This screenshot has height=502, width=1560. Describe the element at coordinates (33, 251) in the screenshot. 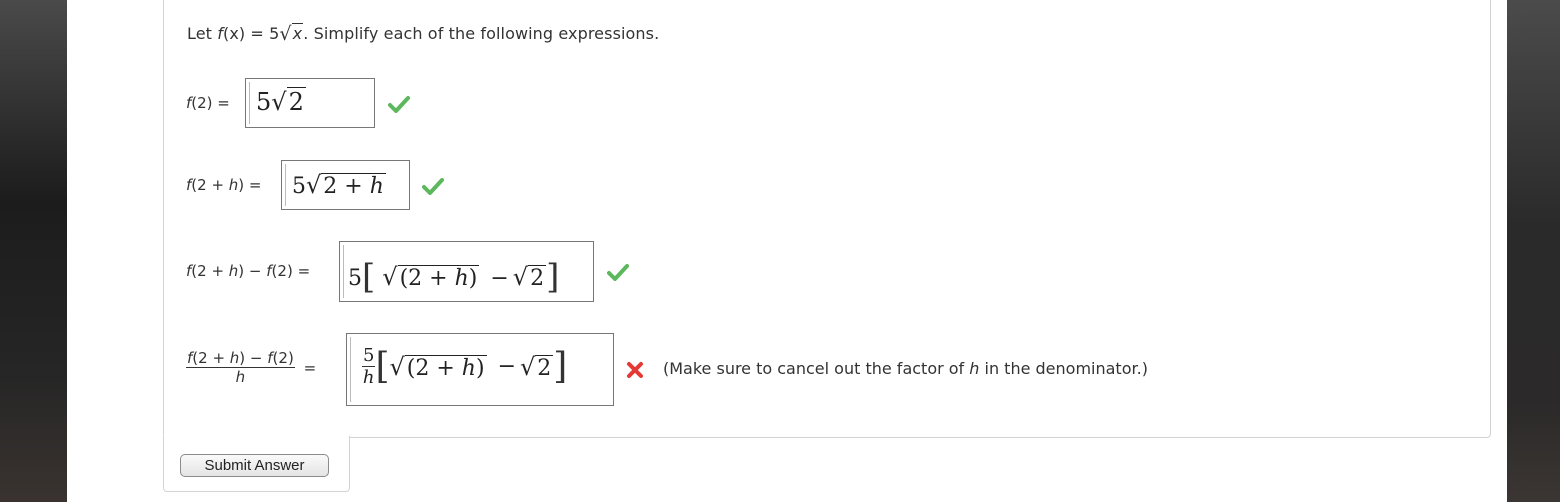

I see `background-left` at that location.